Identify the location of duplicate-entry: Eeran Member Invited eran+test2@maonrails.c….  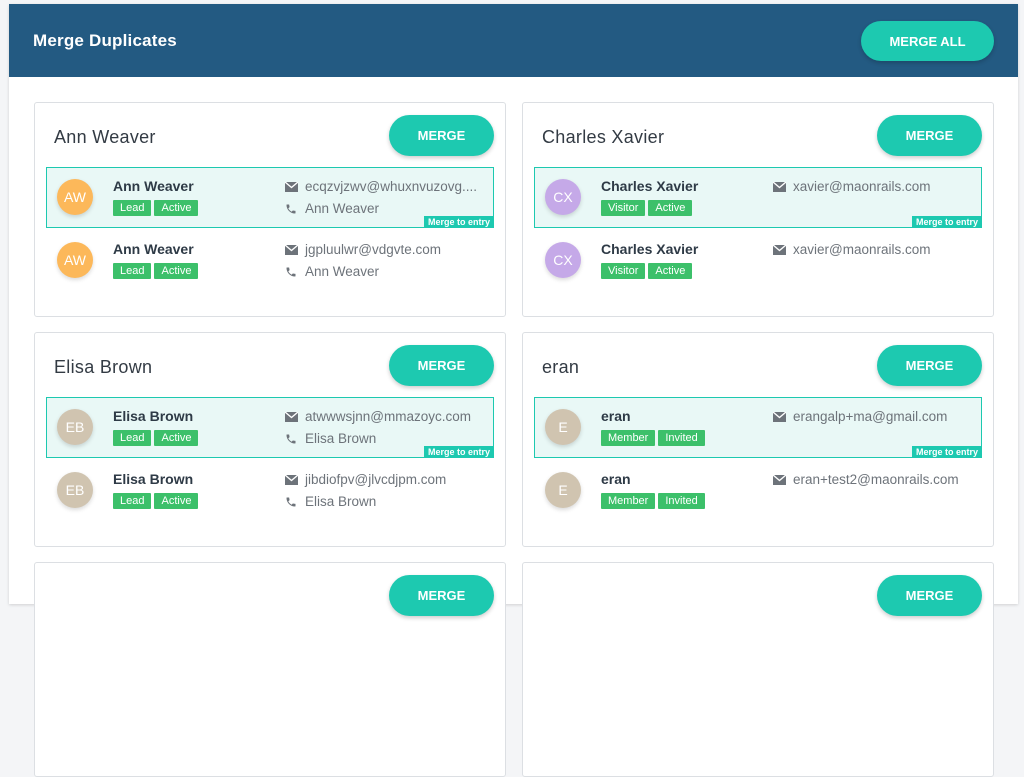
(758, 490).